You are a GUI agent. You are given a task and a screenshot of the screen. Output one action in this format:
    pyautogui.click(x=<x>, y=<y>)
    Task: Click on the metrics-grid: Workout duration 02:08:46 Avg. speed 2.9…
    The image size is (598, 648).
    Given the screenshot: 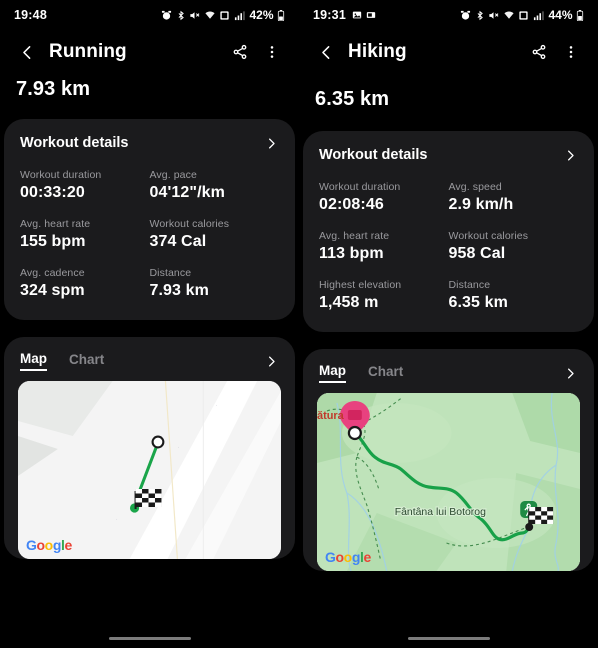 What is the action you would take?
    pyautogui.click(x=448, y=247)
    